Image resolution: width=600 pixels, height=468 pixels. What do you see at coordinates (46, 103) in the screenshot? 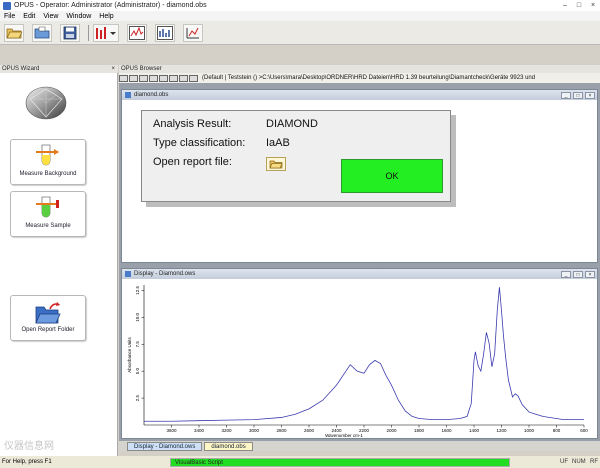
I see `diamond-image` at bounding box center [46, 103].